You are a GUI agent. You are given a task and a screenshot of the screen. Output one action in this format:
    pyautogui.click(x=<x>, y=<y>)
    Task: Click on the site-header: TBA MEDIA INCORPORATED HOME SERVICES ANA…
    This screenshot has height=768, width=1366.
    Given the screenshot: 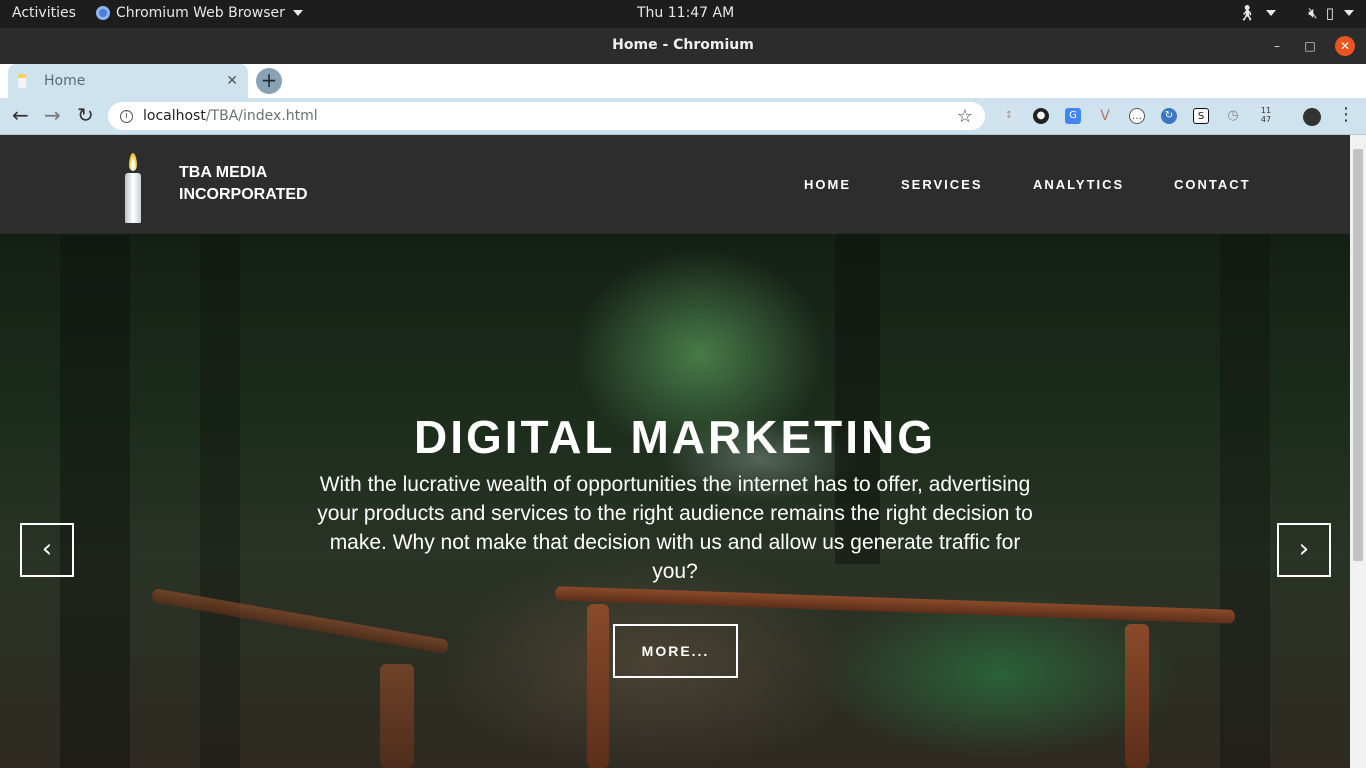 What is the action you would take?
    pyautogui.click(x=675, y=184)
    